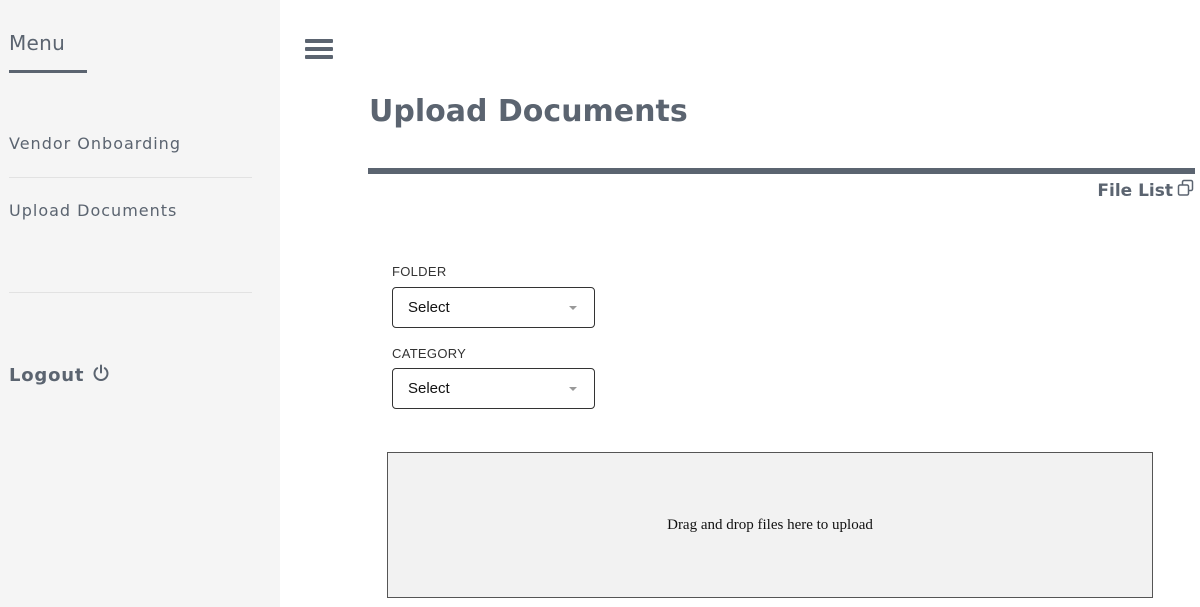  Describe the element at coordinates (101, 375) in the screenshot. I see `power-icon` at that location.